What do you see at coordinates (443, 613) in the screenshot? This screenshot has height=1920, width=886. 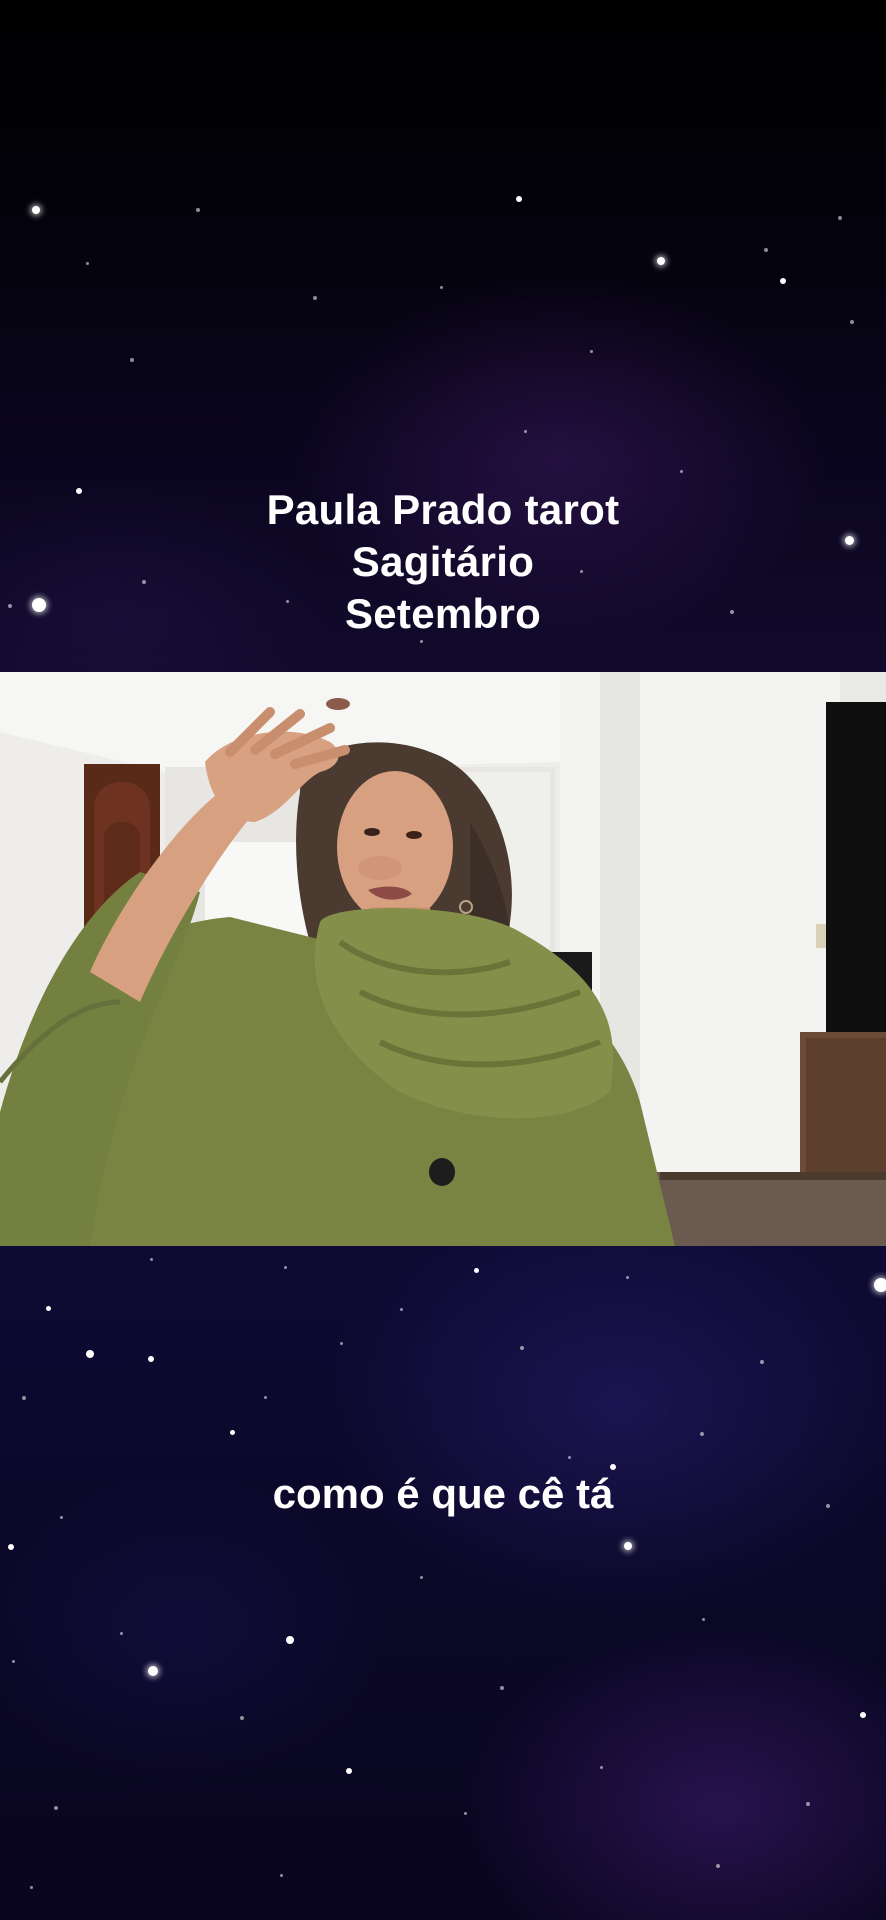 I see `overlay-title-line-3: Setembro` at bounding box center [443, 613].